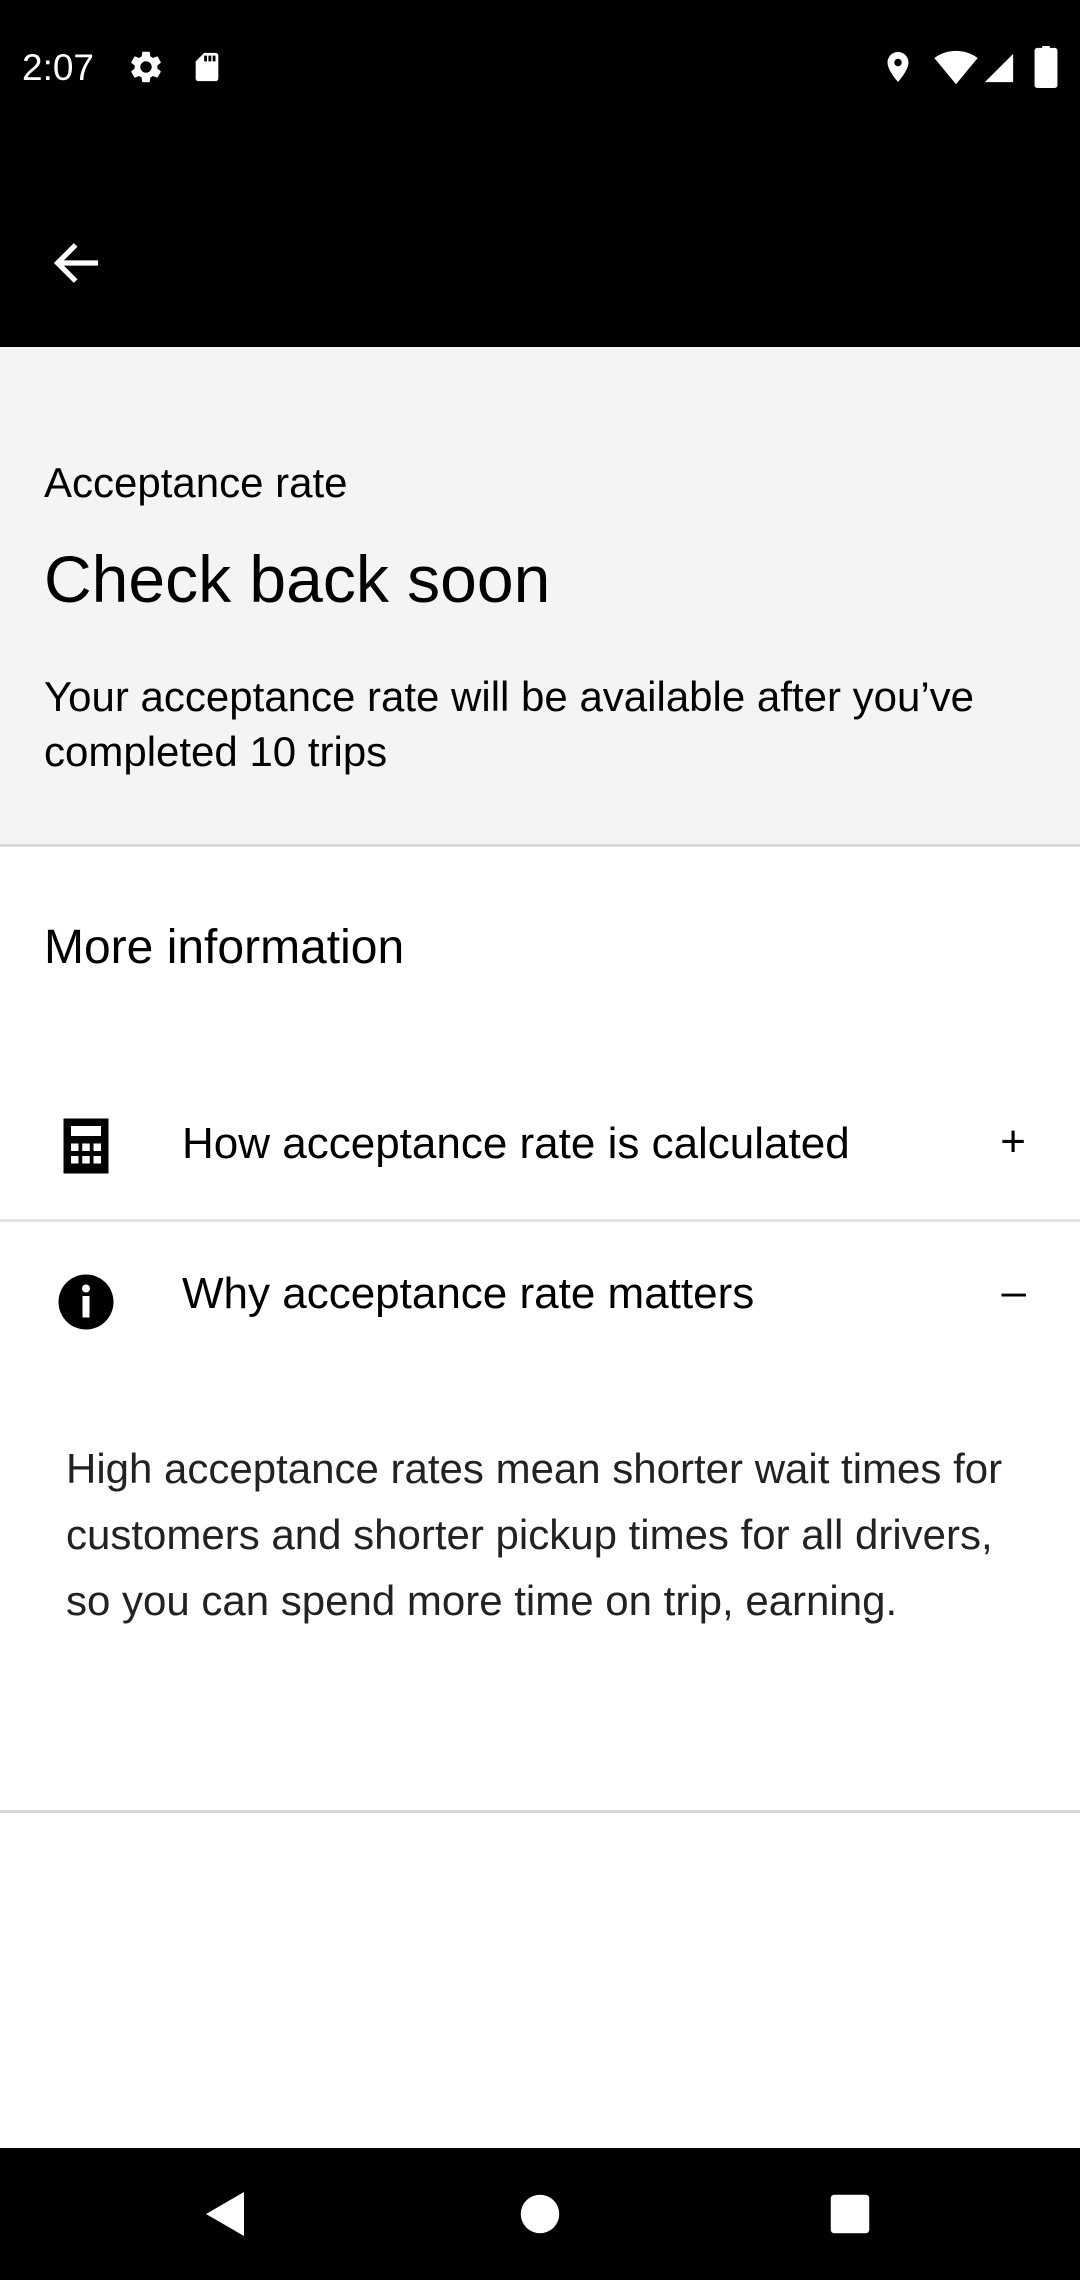 The image size is (1080, 2280). What do you see at coordinates (898, 67) in the screenshot?
I see `location-icon` at bounding box center [898, 67].